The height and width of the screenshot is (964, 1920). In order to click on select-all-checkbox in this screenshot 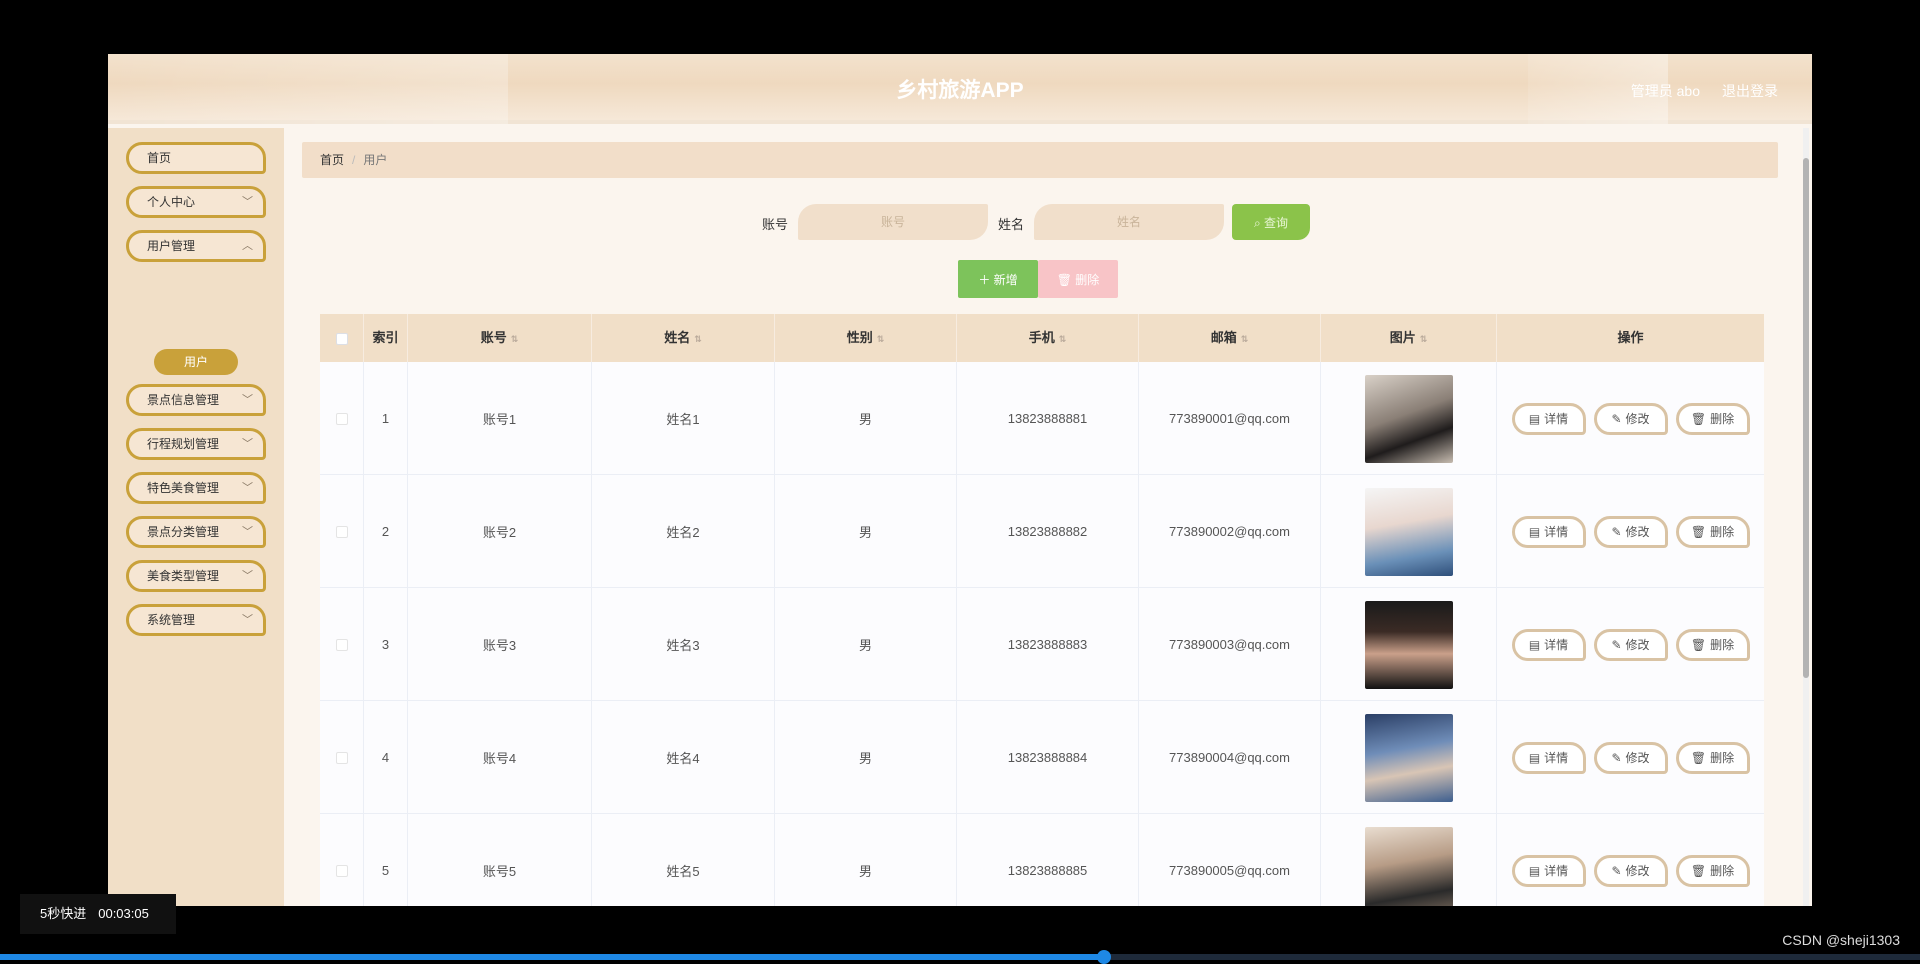, I will do `click(341, 338)`.